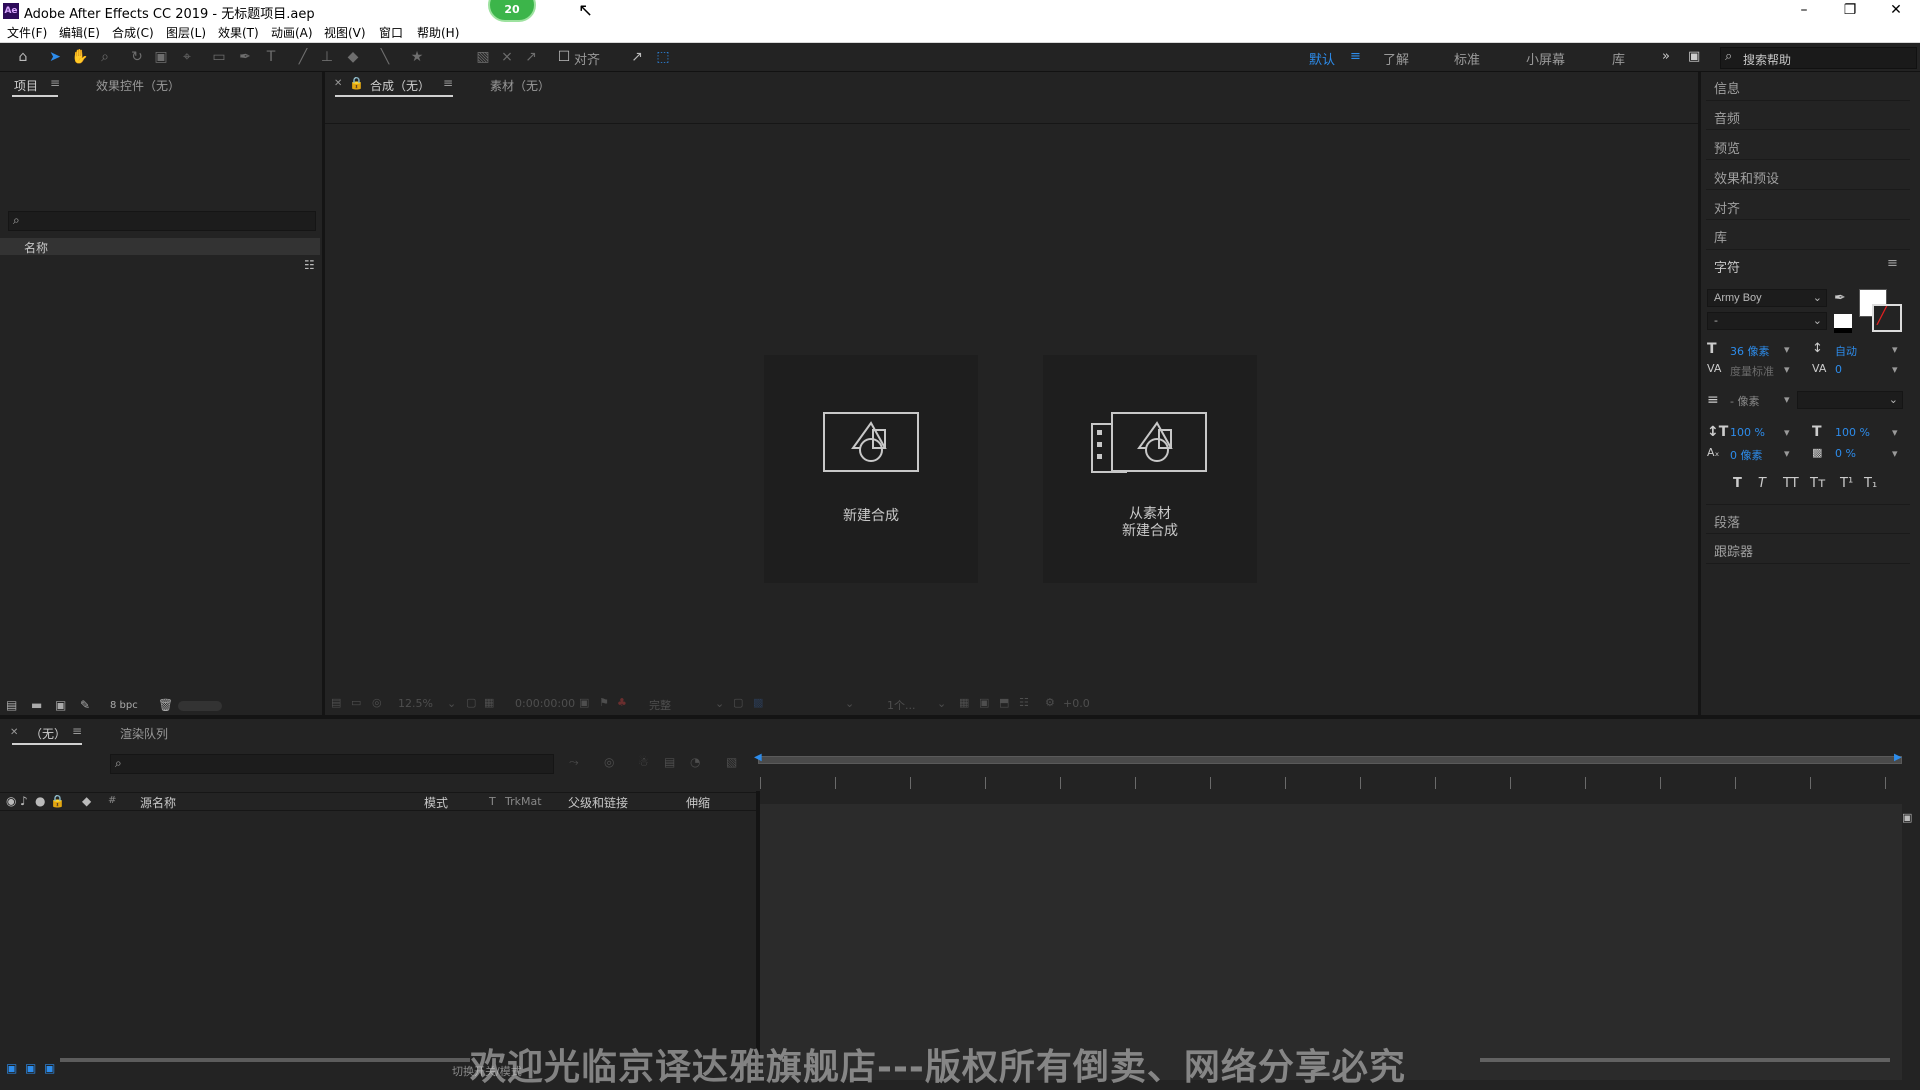 This screenshot has width=1920, height=1090. What do you see at coordinates (1694, 56) in the screenshot?
I see `workspace-toggle-icon: ▣` at bounding box center [1694, 56].